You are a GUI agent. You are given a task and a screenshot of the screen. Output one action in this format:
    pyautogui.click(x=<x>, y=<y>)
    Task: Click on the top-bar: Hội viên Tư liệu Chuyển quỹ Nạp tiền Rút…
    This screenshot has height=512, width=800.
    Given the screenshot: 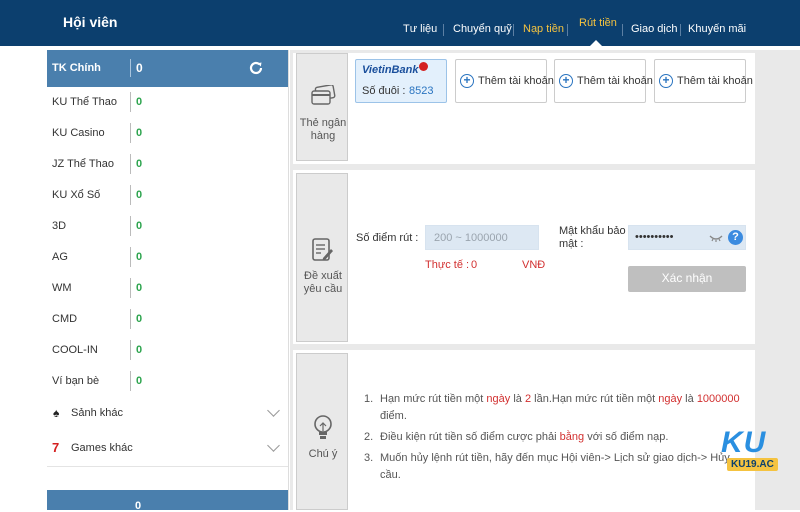 What is the action you would take?
    pyautogui.click(x=400, y=23)
    